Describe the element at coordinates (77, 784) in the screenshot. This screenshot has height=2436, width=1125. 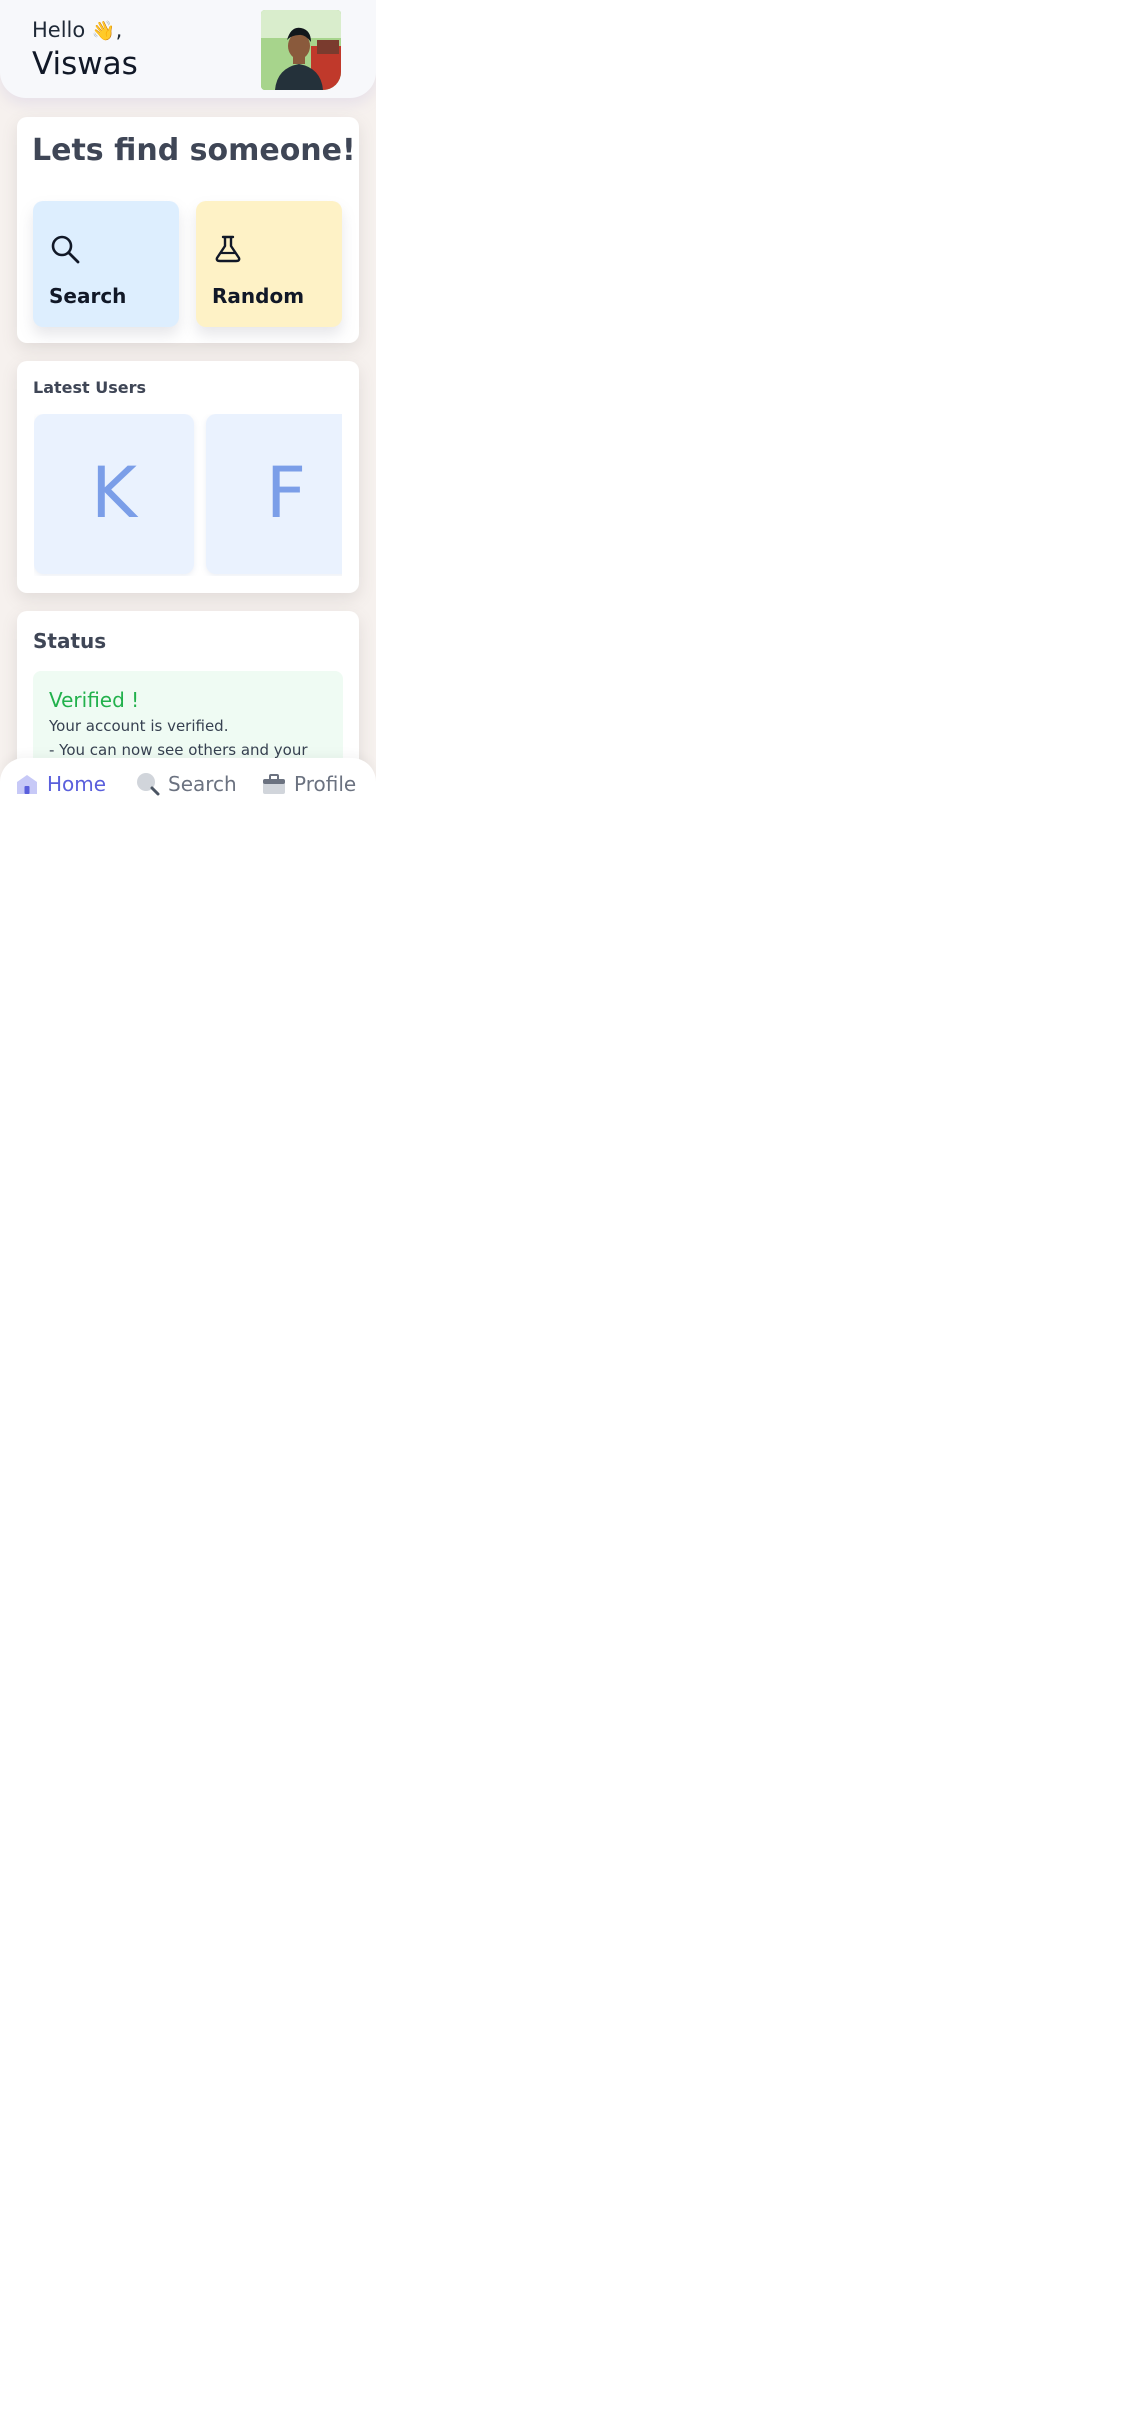
I see `nav-home-label: Home` at that location.